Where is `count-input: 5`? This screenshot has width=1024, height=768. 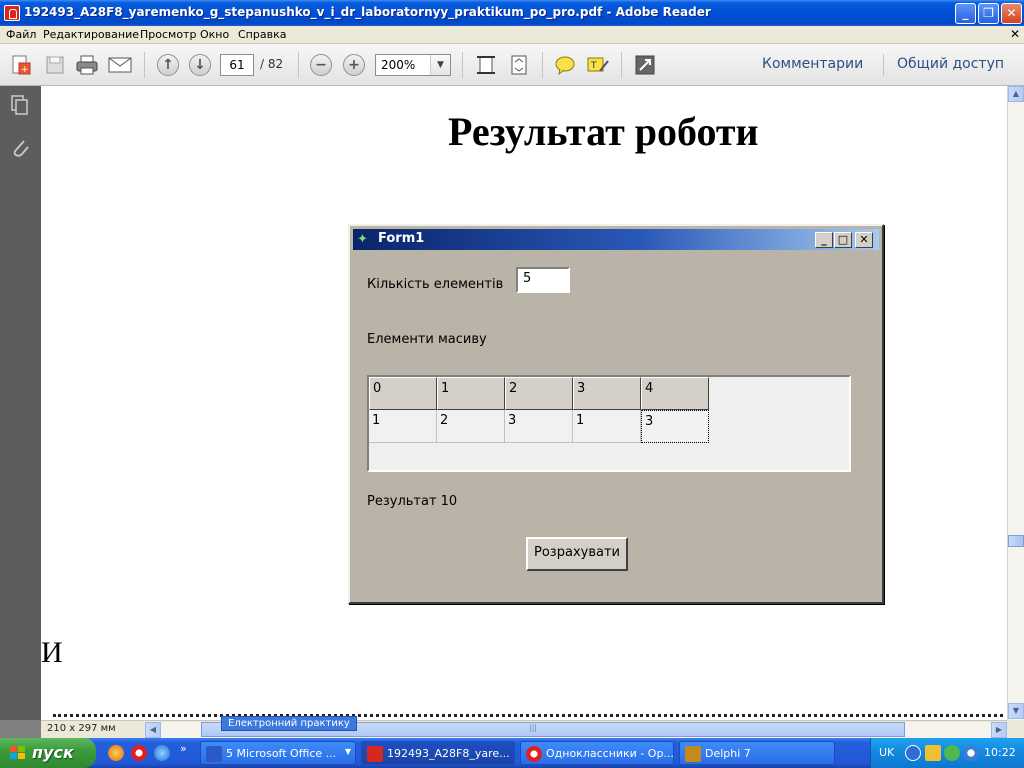 count-input: 5 is located at coordinates (543, 280).